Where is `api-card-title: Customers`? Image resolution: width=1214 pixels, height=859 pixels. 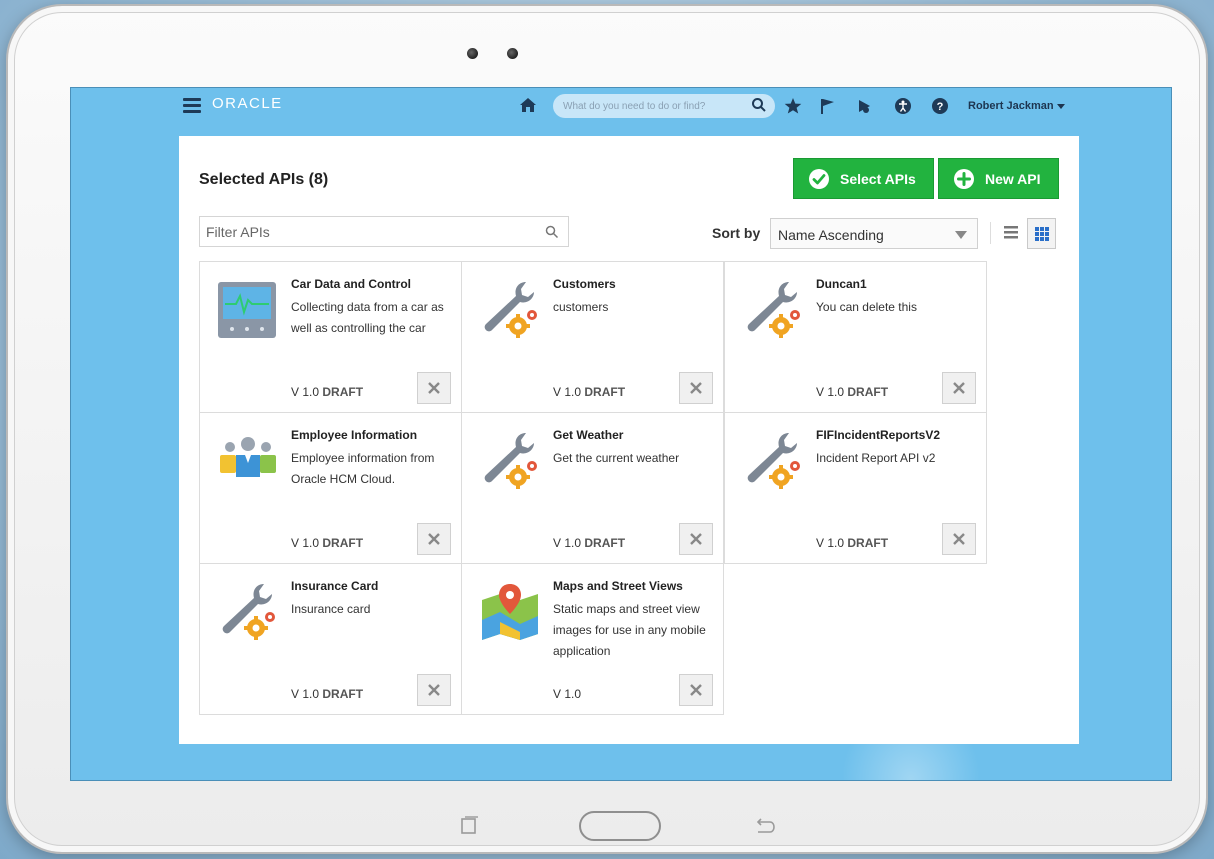 api-card-title: Customers is located at coordinates (584, 284).